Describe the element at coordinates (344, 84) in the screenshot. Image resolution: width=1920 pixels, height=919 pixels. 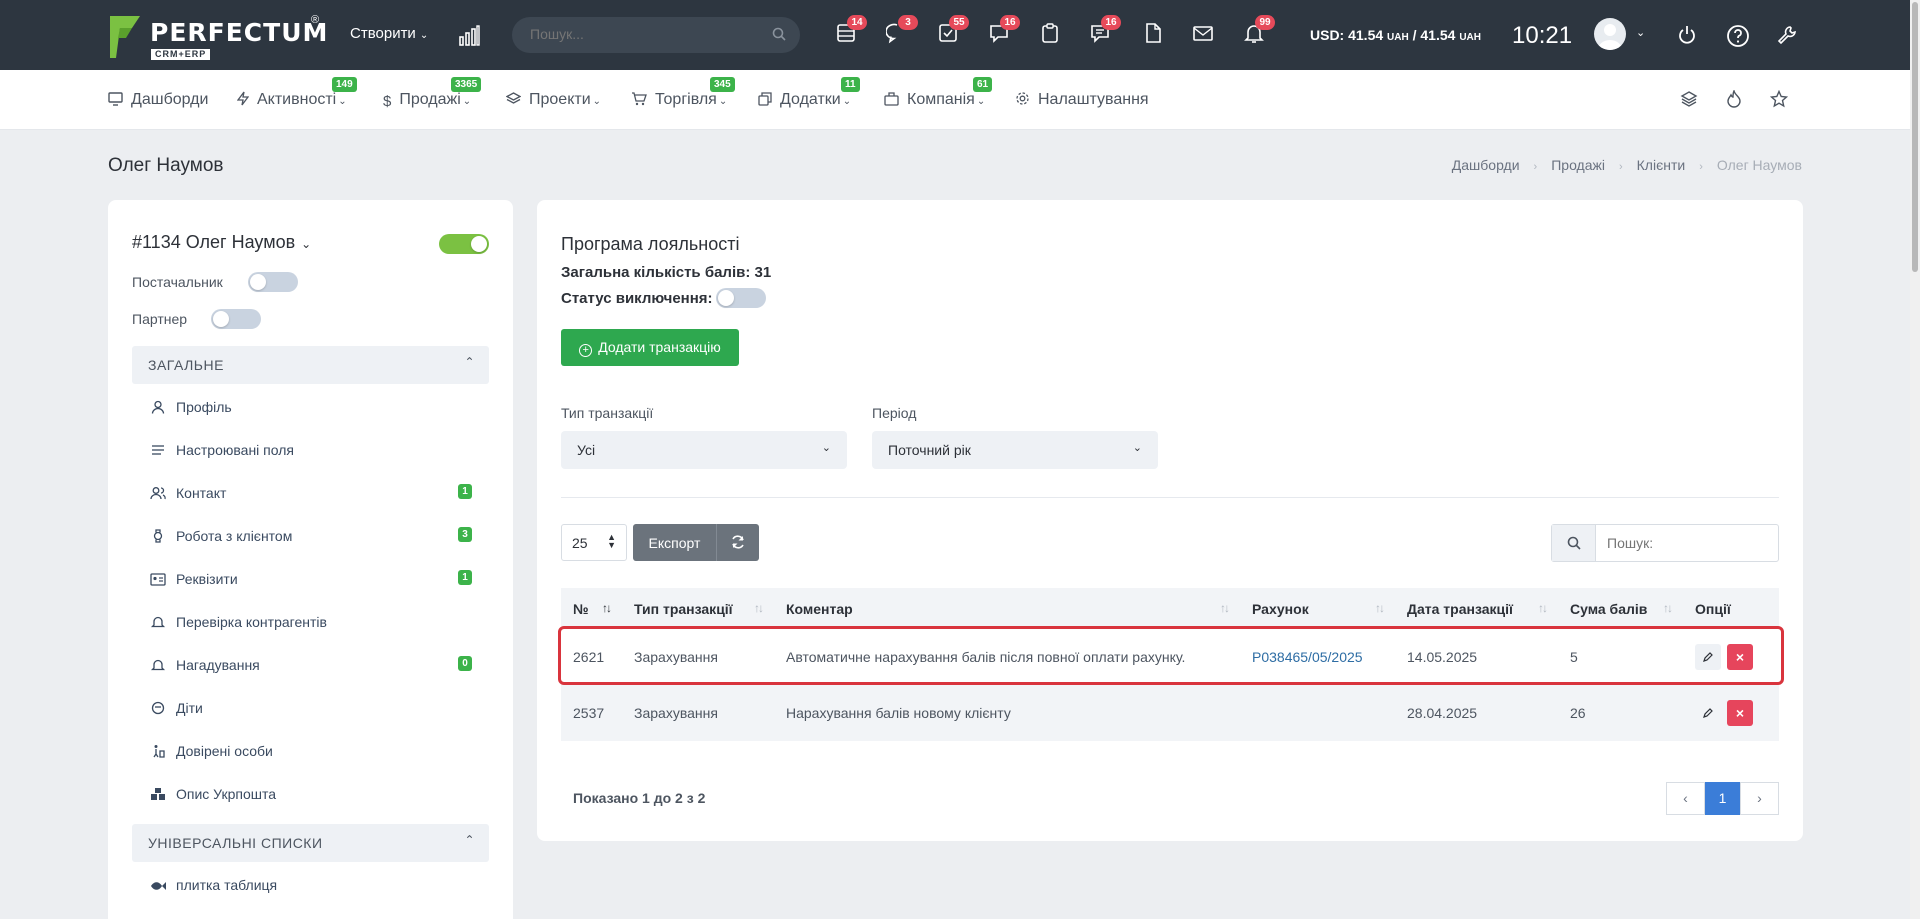
I see `nav-badge: 149` at that location.